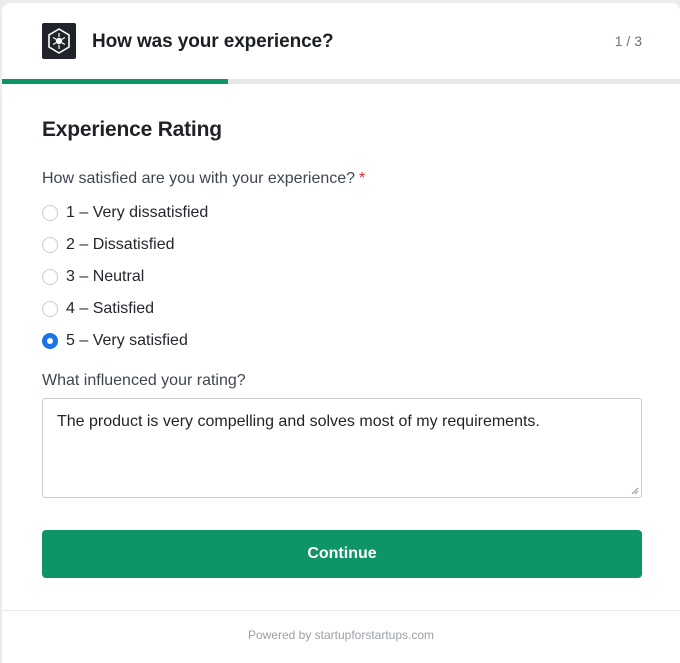 This screenshot has height=663, width=680. Describe the element at coordinates (342, 554) in the screenshot. I see `continue-button: Continue` at that location.